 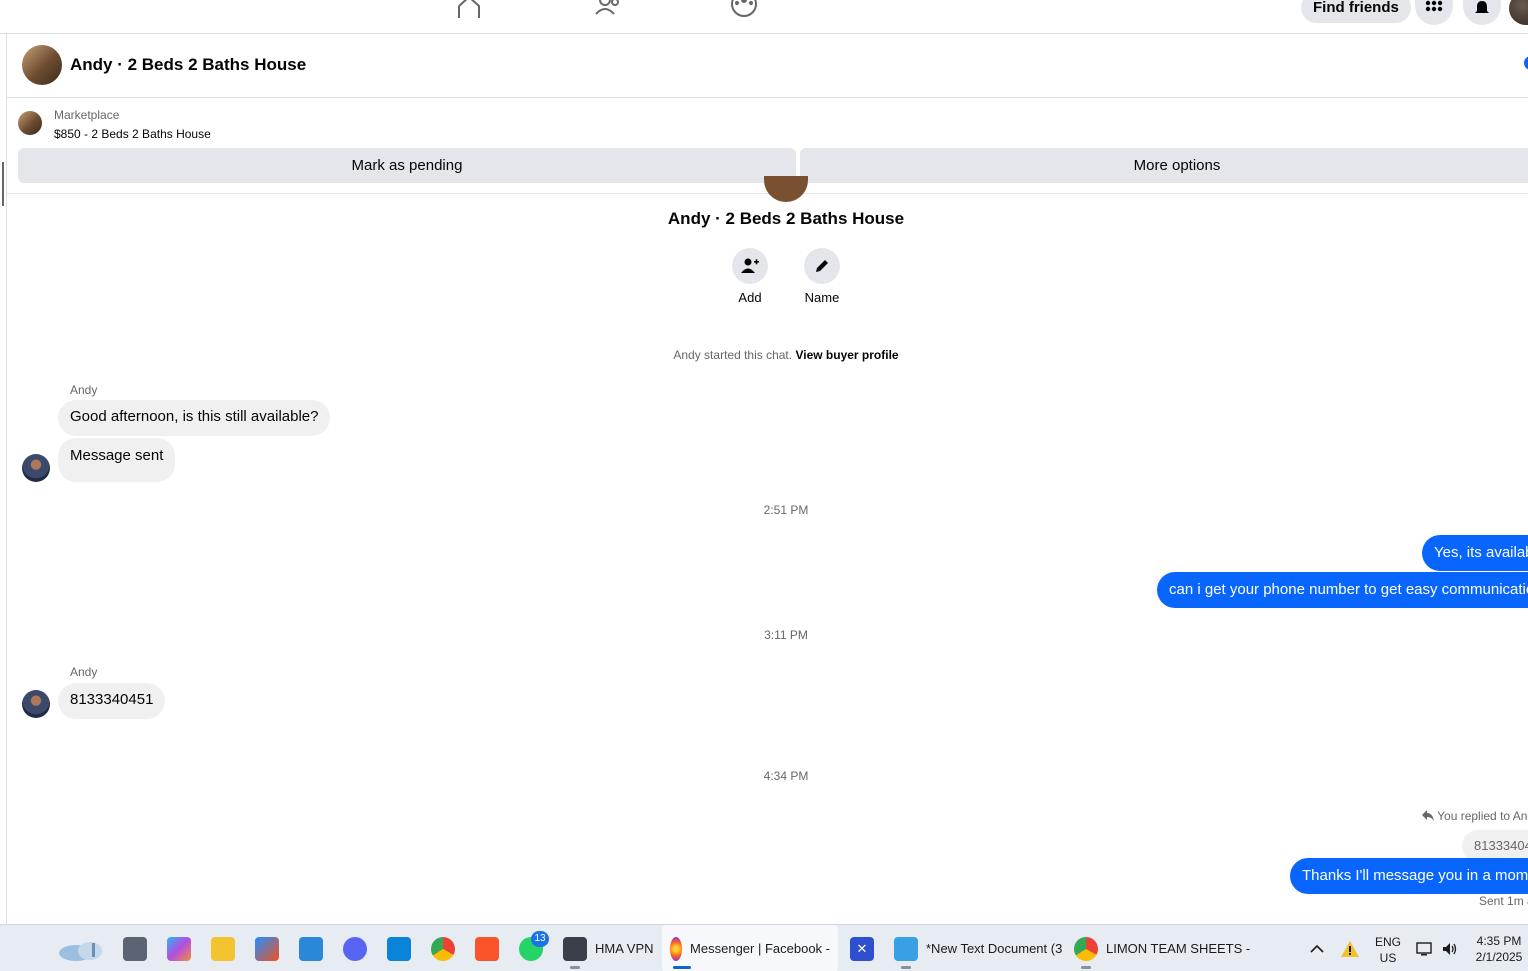 I want to click on speaker-icon, so click(x=1450, y=948).